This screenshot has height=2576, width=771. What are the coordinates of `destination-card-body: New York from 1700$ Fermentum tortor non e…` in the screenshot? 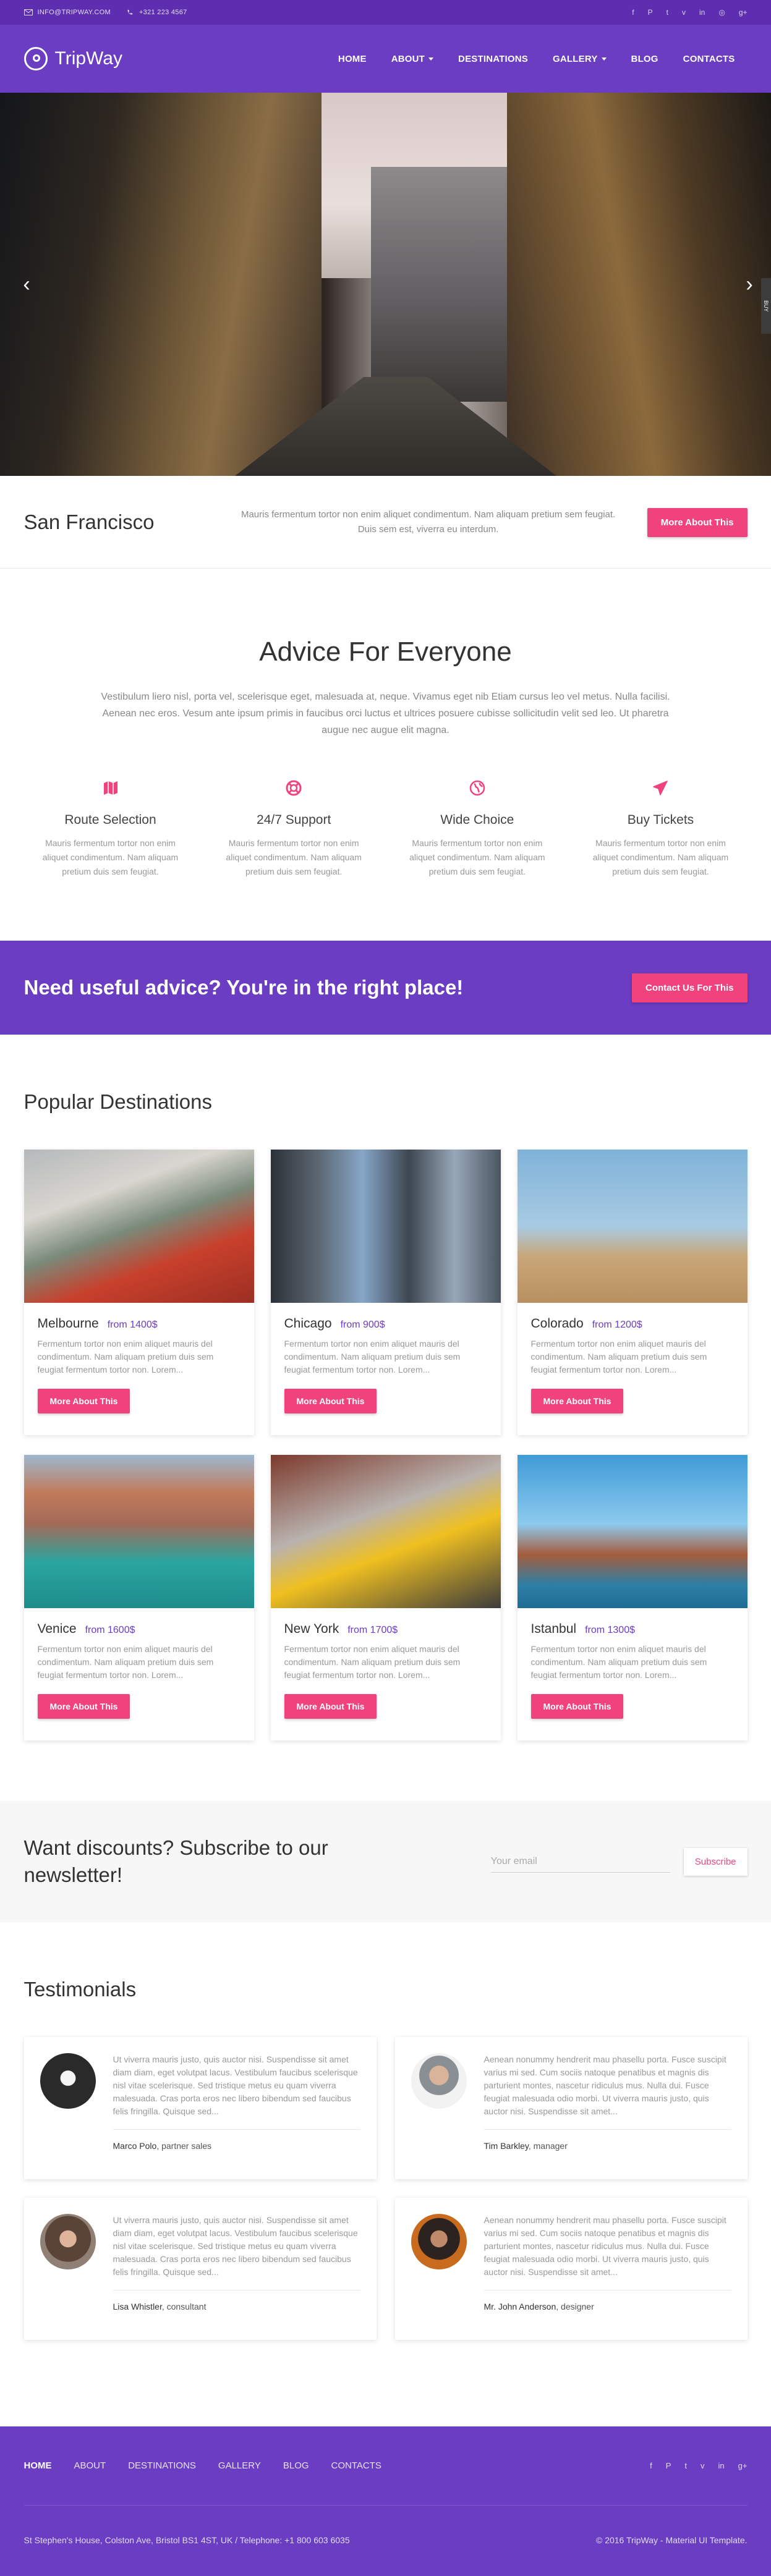 It's located at (386, 1670).